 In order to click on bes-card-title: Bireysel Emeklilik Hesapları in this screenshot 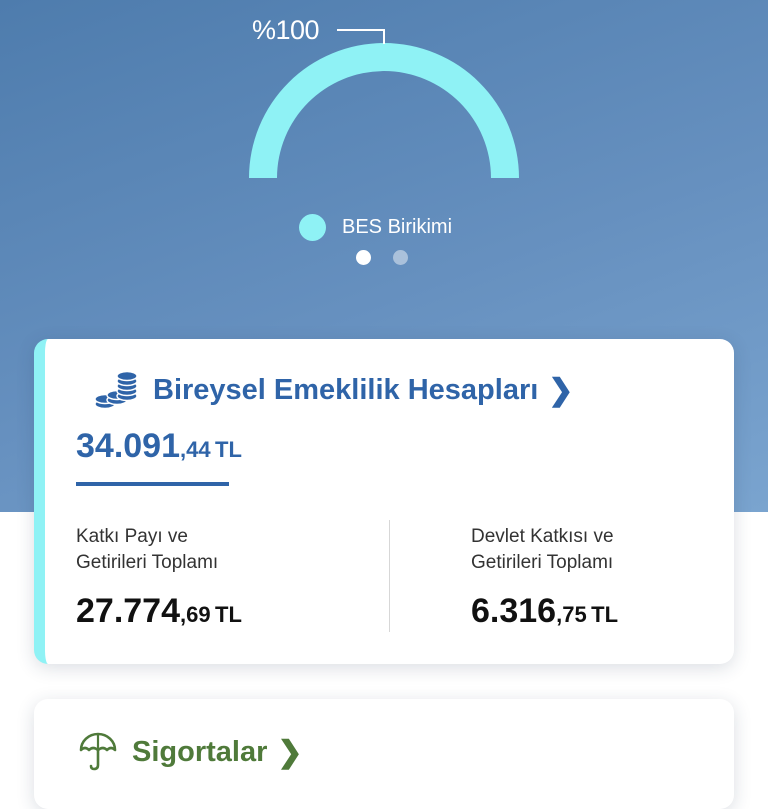, I will do `click(346, 389)`.